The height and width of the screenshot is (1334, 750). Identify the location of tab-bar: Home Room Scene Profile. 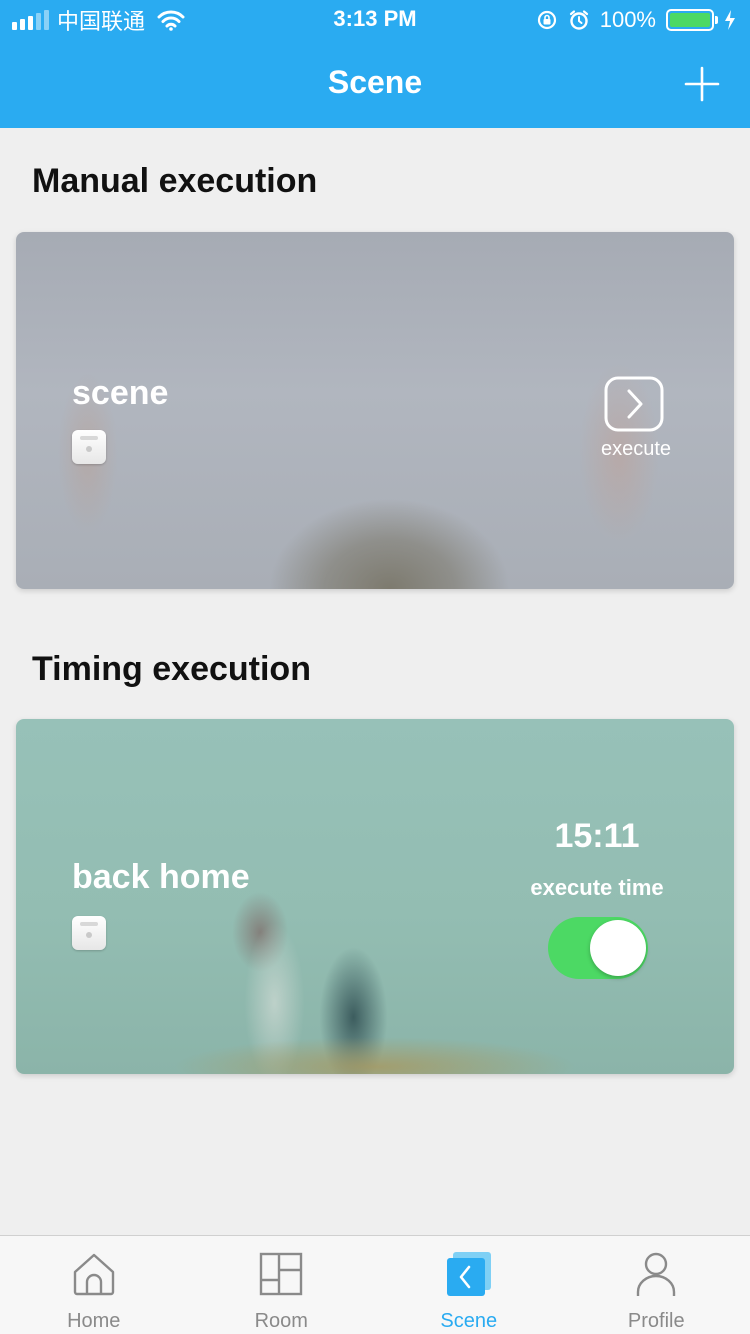
(375, 1284).